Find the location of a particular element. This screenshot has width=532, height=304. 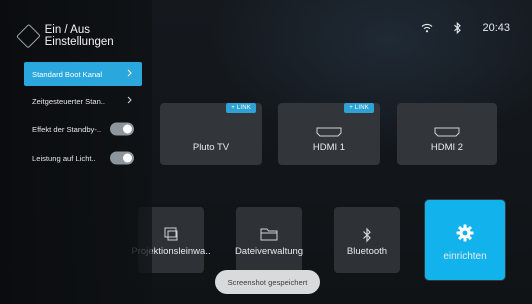

app-label: einrichten is located at coordinates (465, 256).